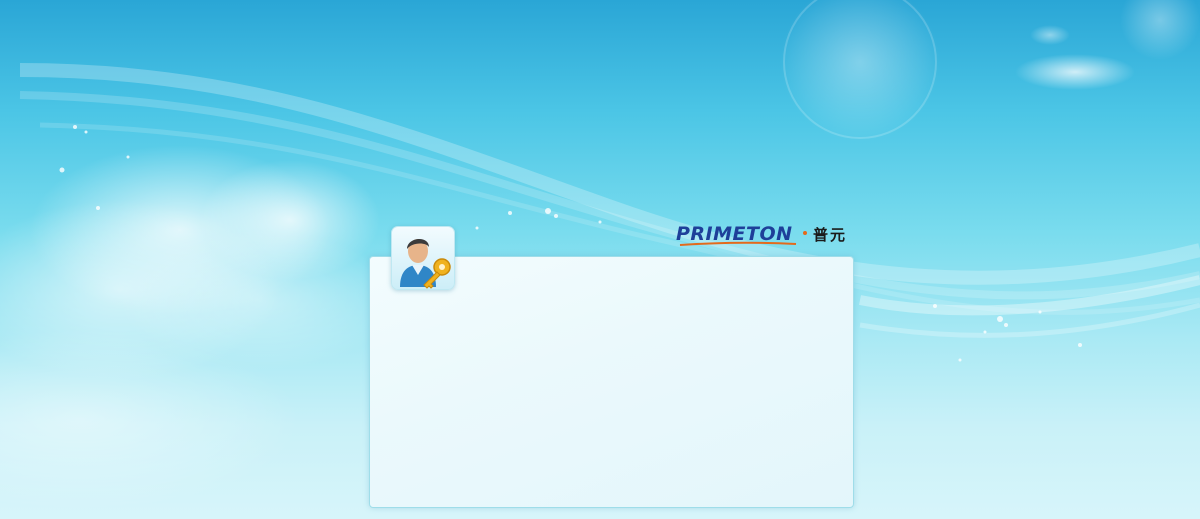 The image size is (1200, 519). I want to click on brand-logo: PRIMETON 普元, so click(766, 235).